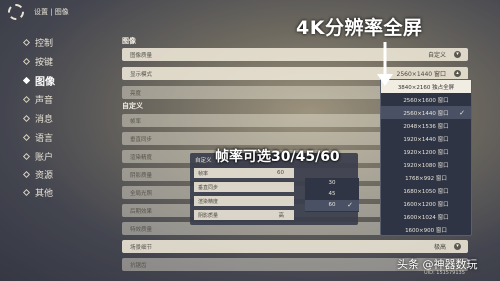 The width and height of the screenshot is (500, 281). Describe the element at coordinates (426, 203) in the screenshot. I see `dropdown-option: 1600×1200 窗口` at that location.